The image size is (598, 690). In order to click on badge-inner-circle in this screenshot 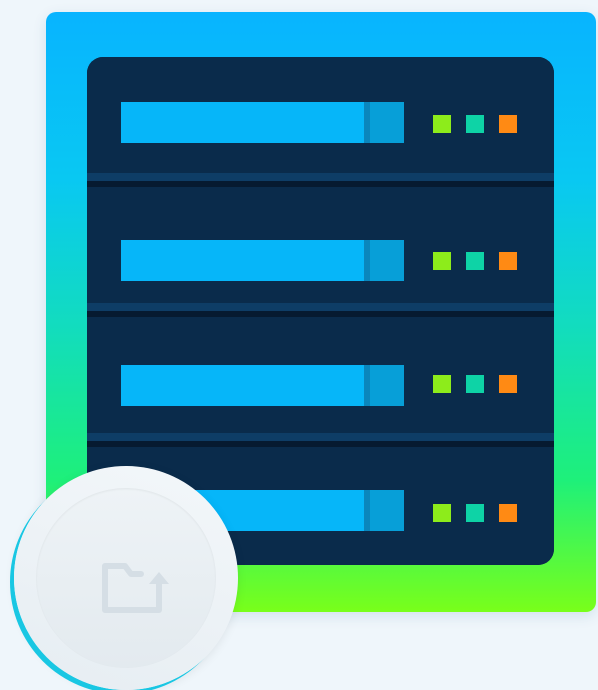, I will do `click(126, 578)`.